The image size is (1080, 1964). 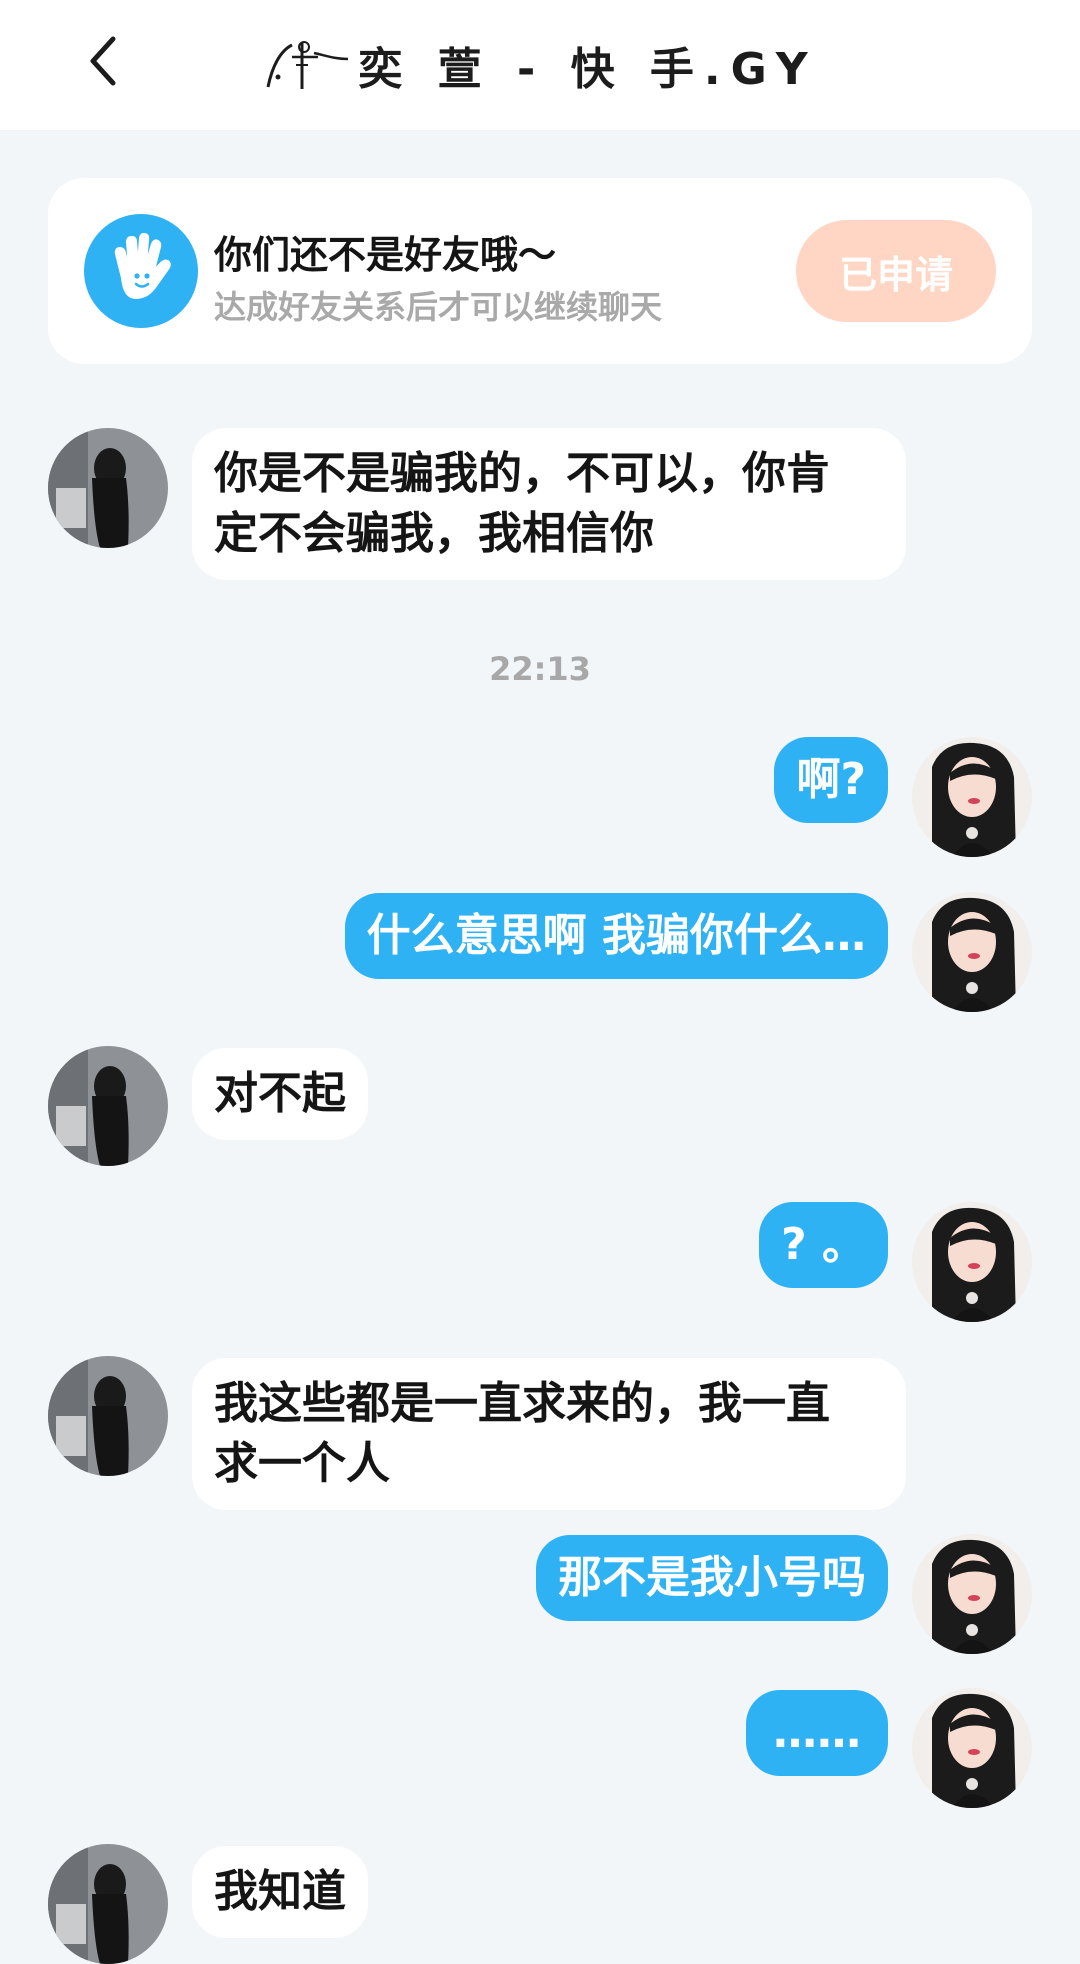 I want to click on message-bubble-incoming: 我知道, so click(x=280, y=1892).